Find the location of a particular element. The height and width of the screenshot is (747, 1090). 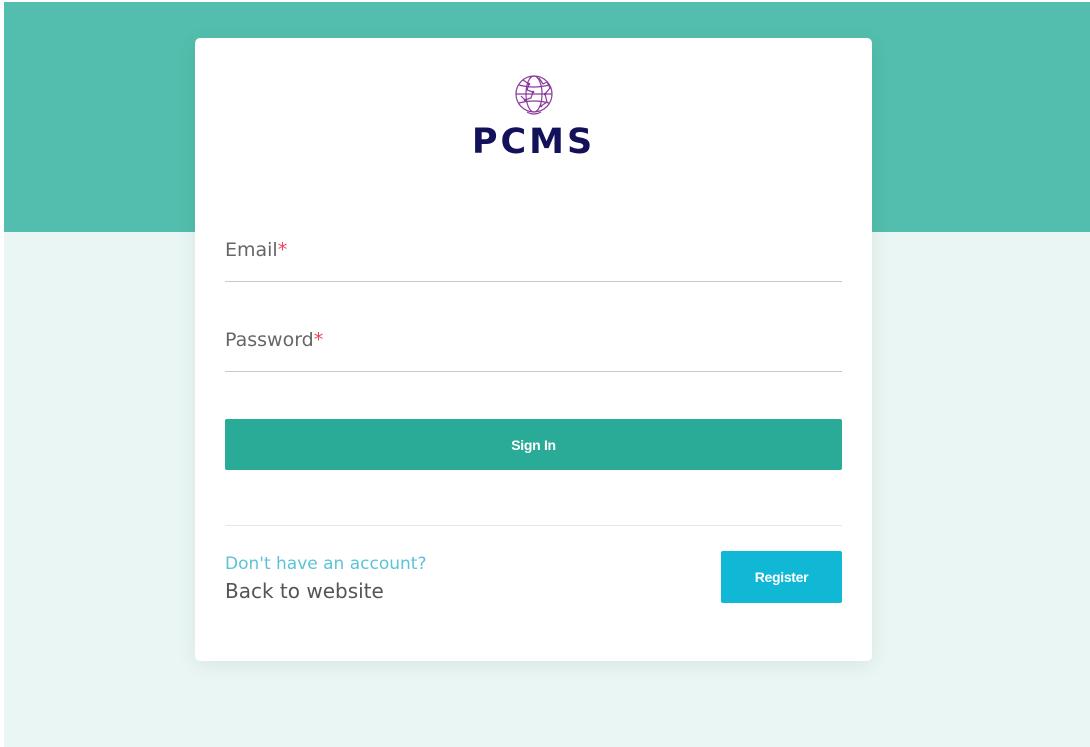

brand-name: PCMS is located at coordinates (533, 142).